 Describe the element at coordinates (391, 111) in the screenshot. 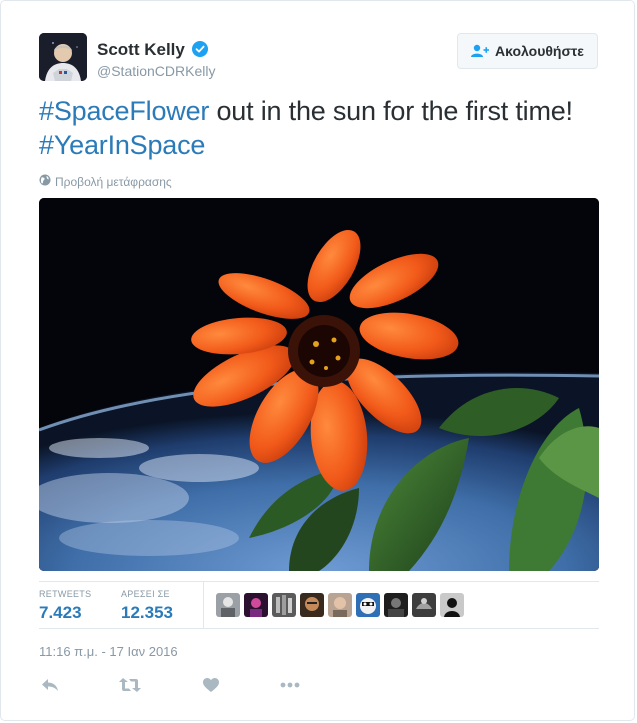

I see `tweet-body-text: out in the sun for the first time!` at that location.